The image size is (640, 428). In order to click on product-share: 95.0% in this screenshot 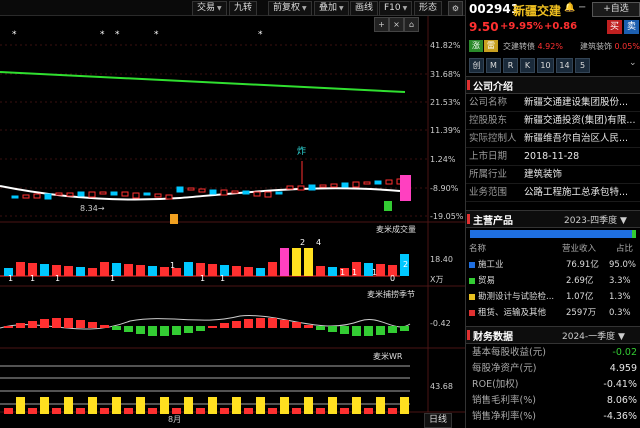, I will do `click(623, 265)`.